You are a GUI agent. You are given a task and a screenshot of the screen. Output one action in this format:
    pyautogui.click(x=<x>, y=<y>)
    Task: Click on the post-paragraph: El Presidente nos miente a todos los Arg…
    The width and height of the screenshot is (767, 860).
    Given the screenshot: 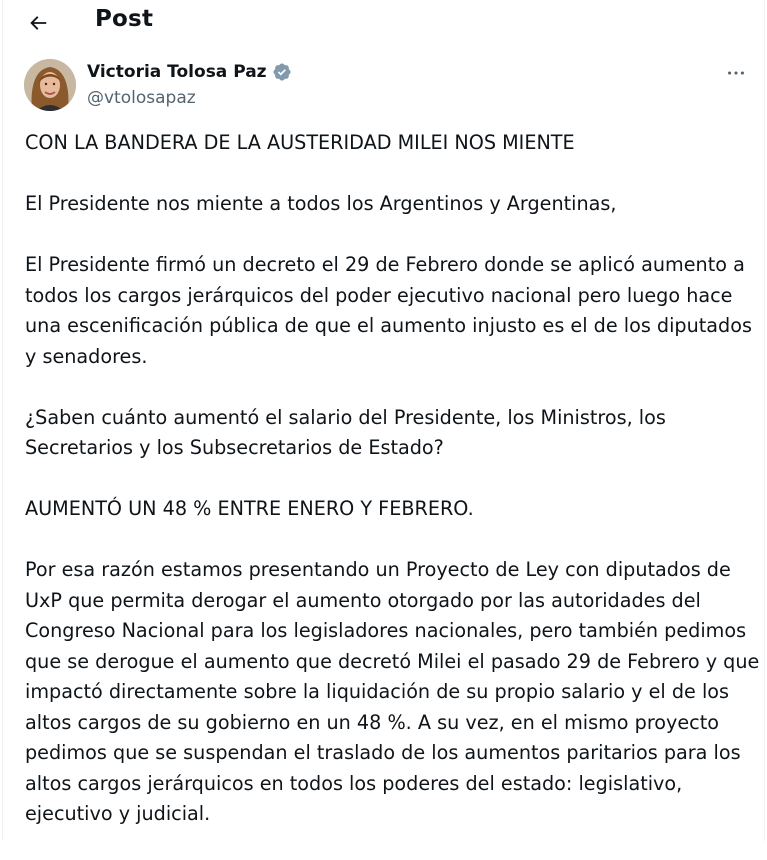 What is the action you would take?
    pyautogui.click(x=321, y=203)
    